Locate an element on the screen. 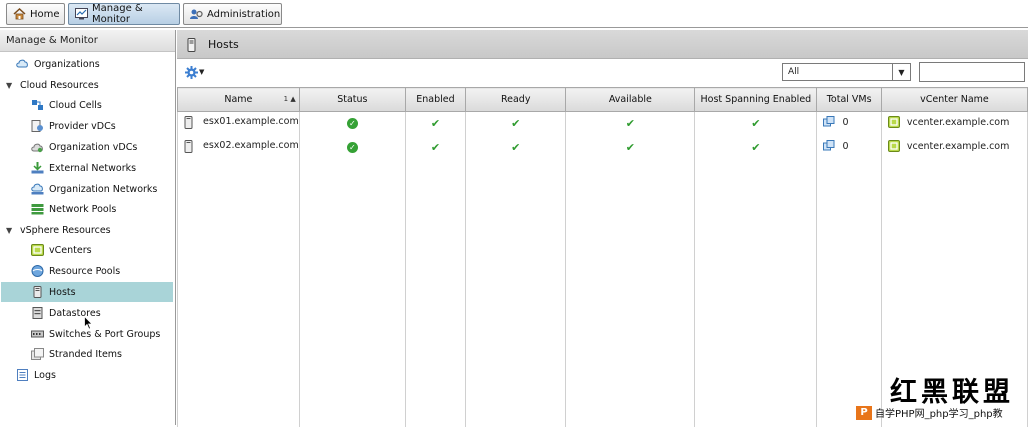 Image resolution: width=1028 pixels, height=427 pixels. sidebar-item-organization-networks: Organization Networks is located at coordinates (94, 189).